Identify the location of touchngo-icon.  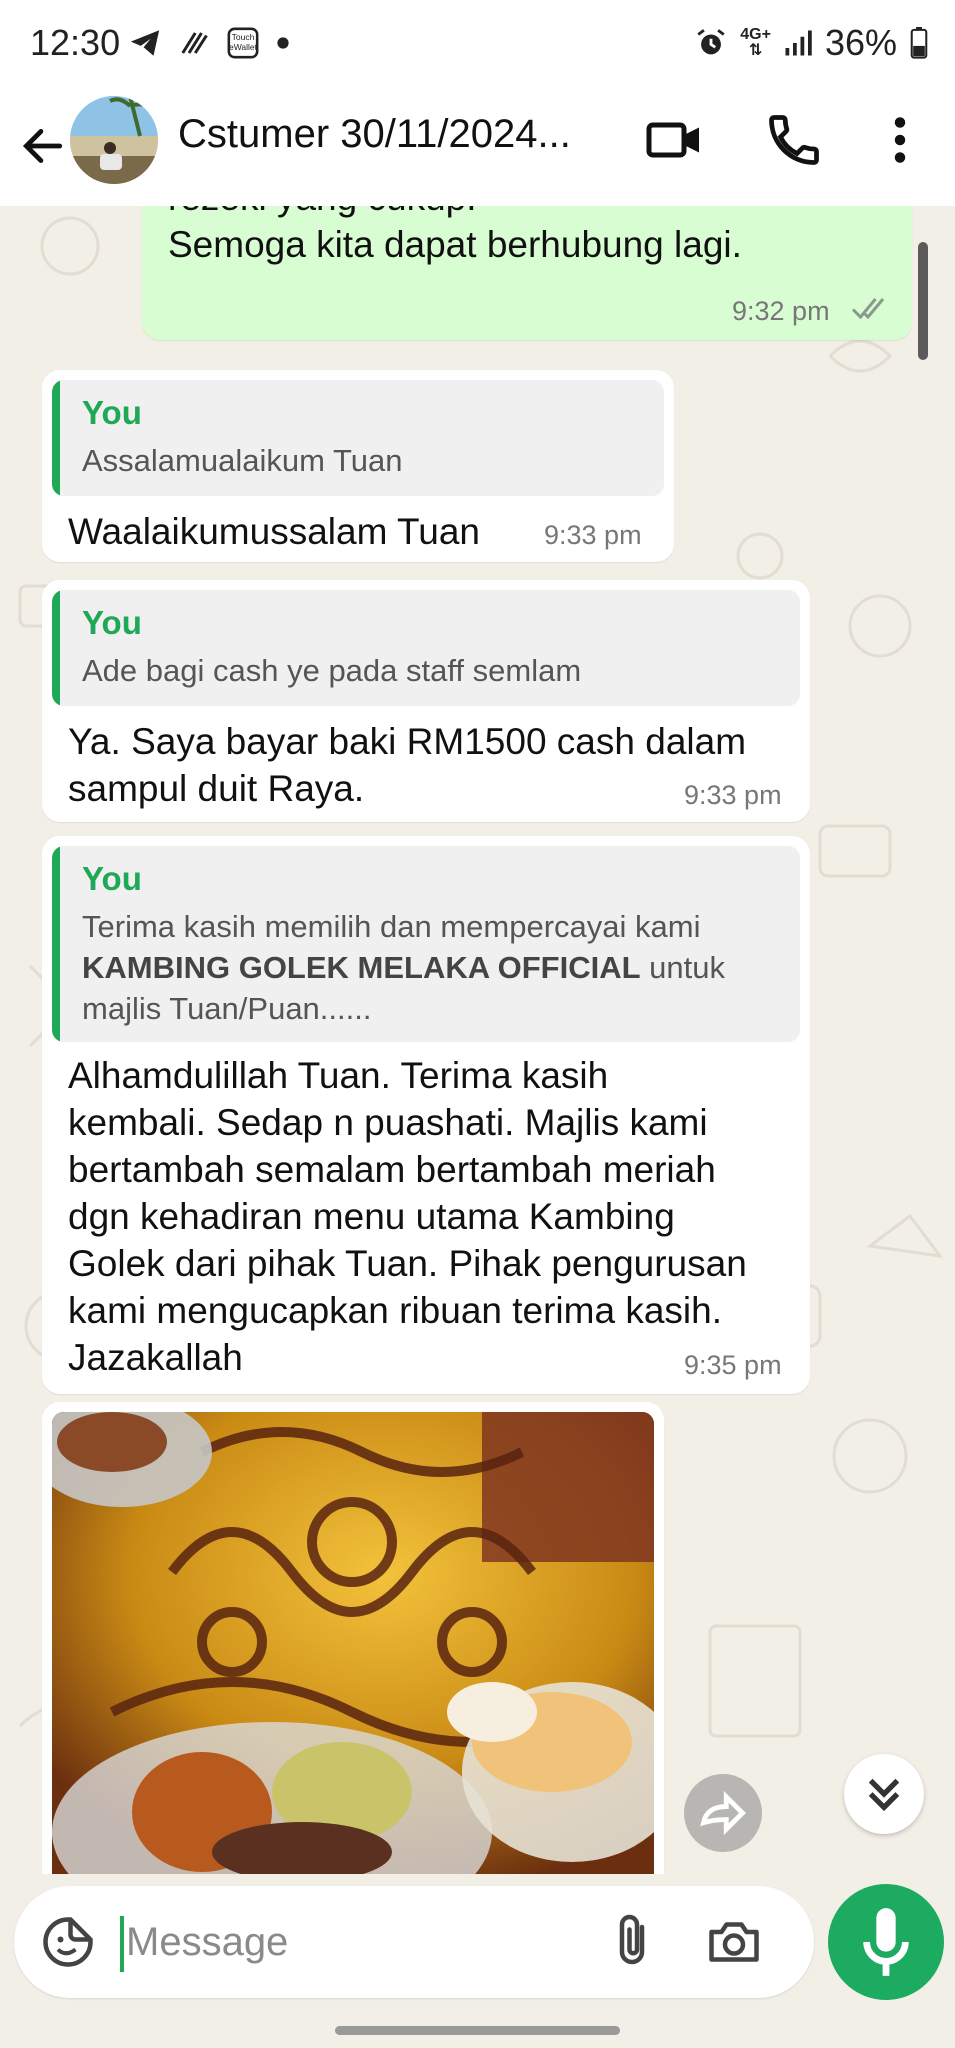
(194, 43).